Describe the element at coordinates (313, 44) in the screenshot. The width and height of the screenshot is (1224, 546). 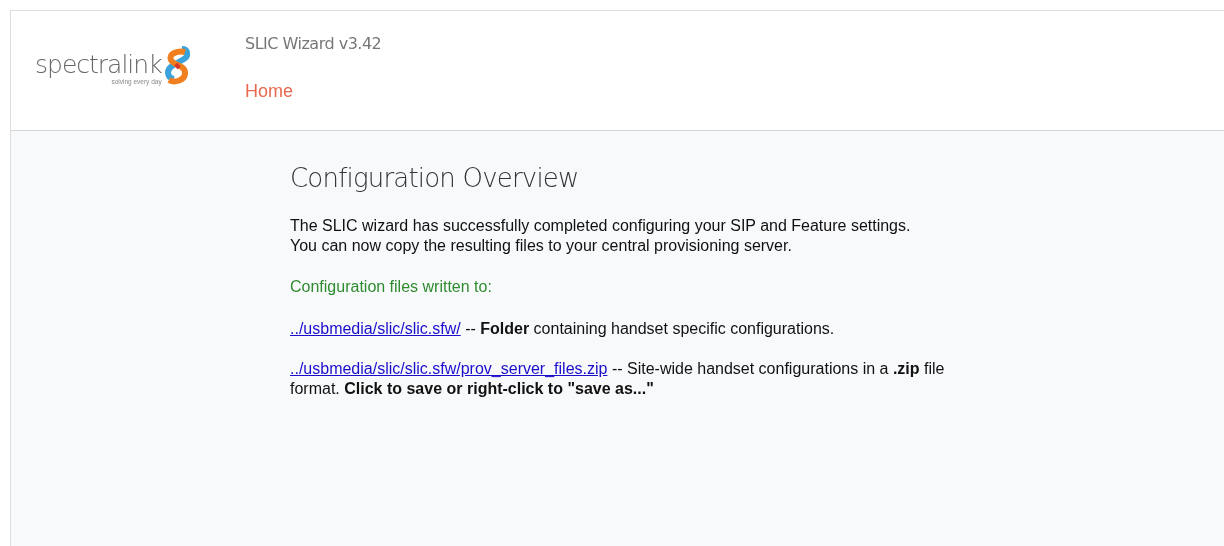
I see `app-title: SLIC Wizard v3.42` at that location.